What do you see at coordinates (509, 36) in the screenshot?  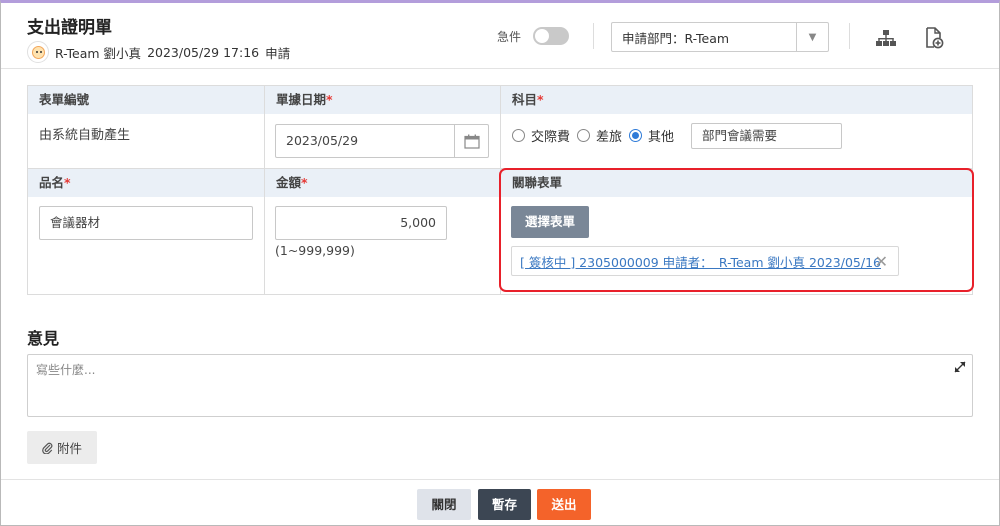 I see `urgent-label: 急件` at bounding box center [509, 36].